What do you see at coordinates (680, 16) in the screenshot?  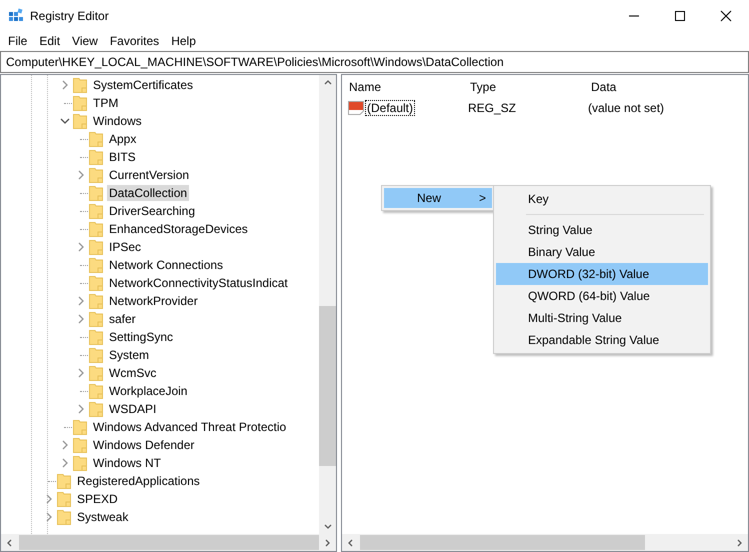 I see `maximize-icon` at bounding box center [680, 16].